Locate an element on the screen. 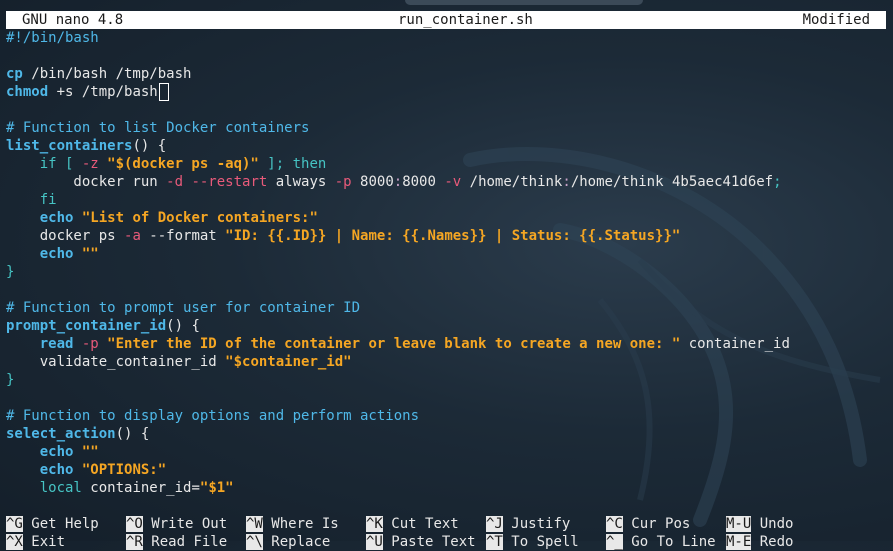 The width and height of the screenshot is (893, 551). code-line: echo "List of Docker containers:" is located at coordinates (446, 218).